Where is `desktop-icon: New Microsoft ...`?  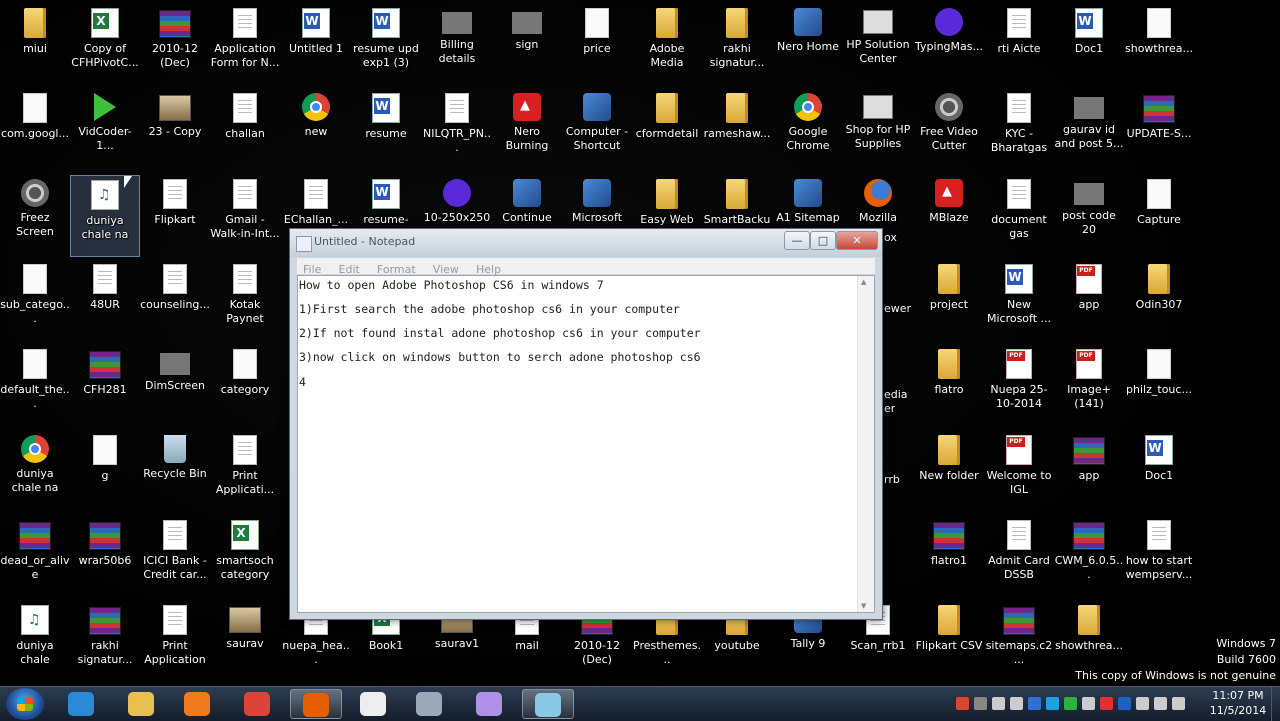 desktop-icon: New Microsoft ... is located at coordinates (1019, 301).